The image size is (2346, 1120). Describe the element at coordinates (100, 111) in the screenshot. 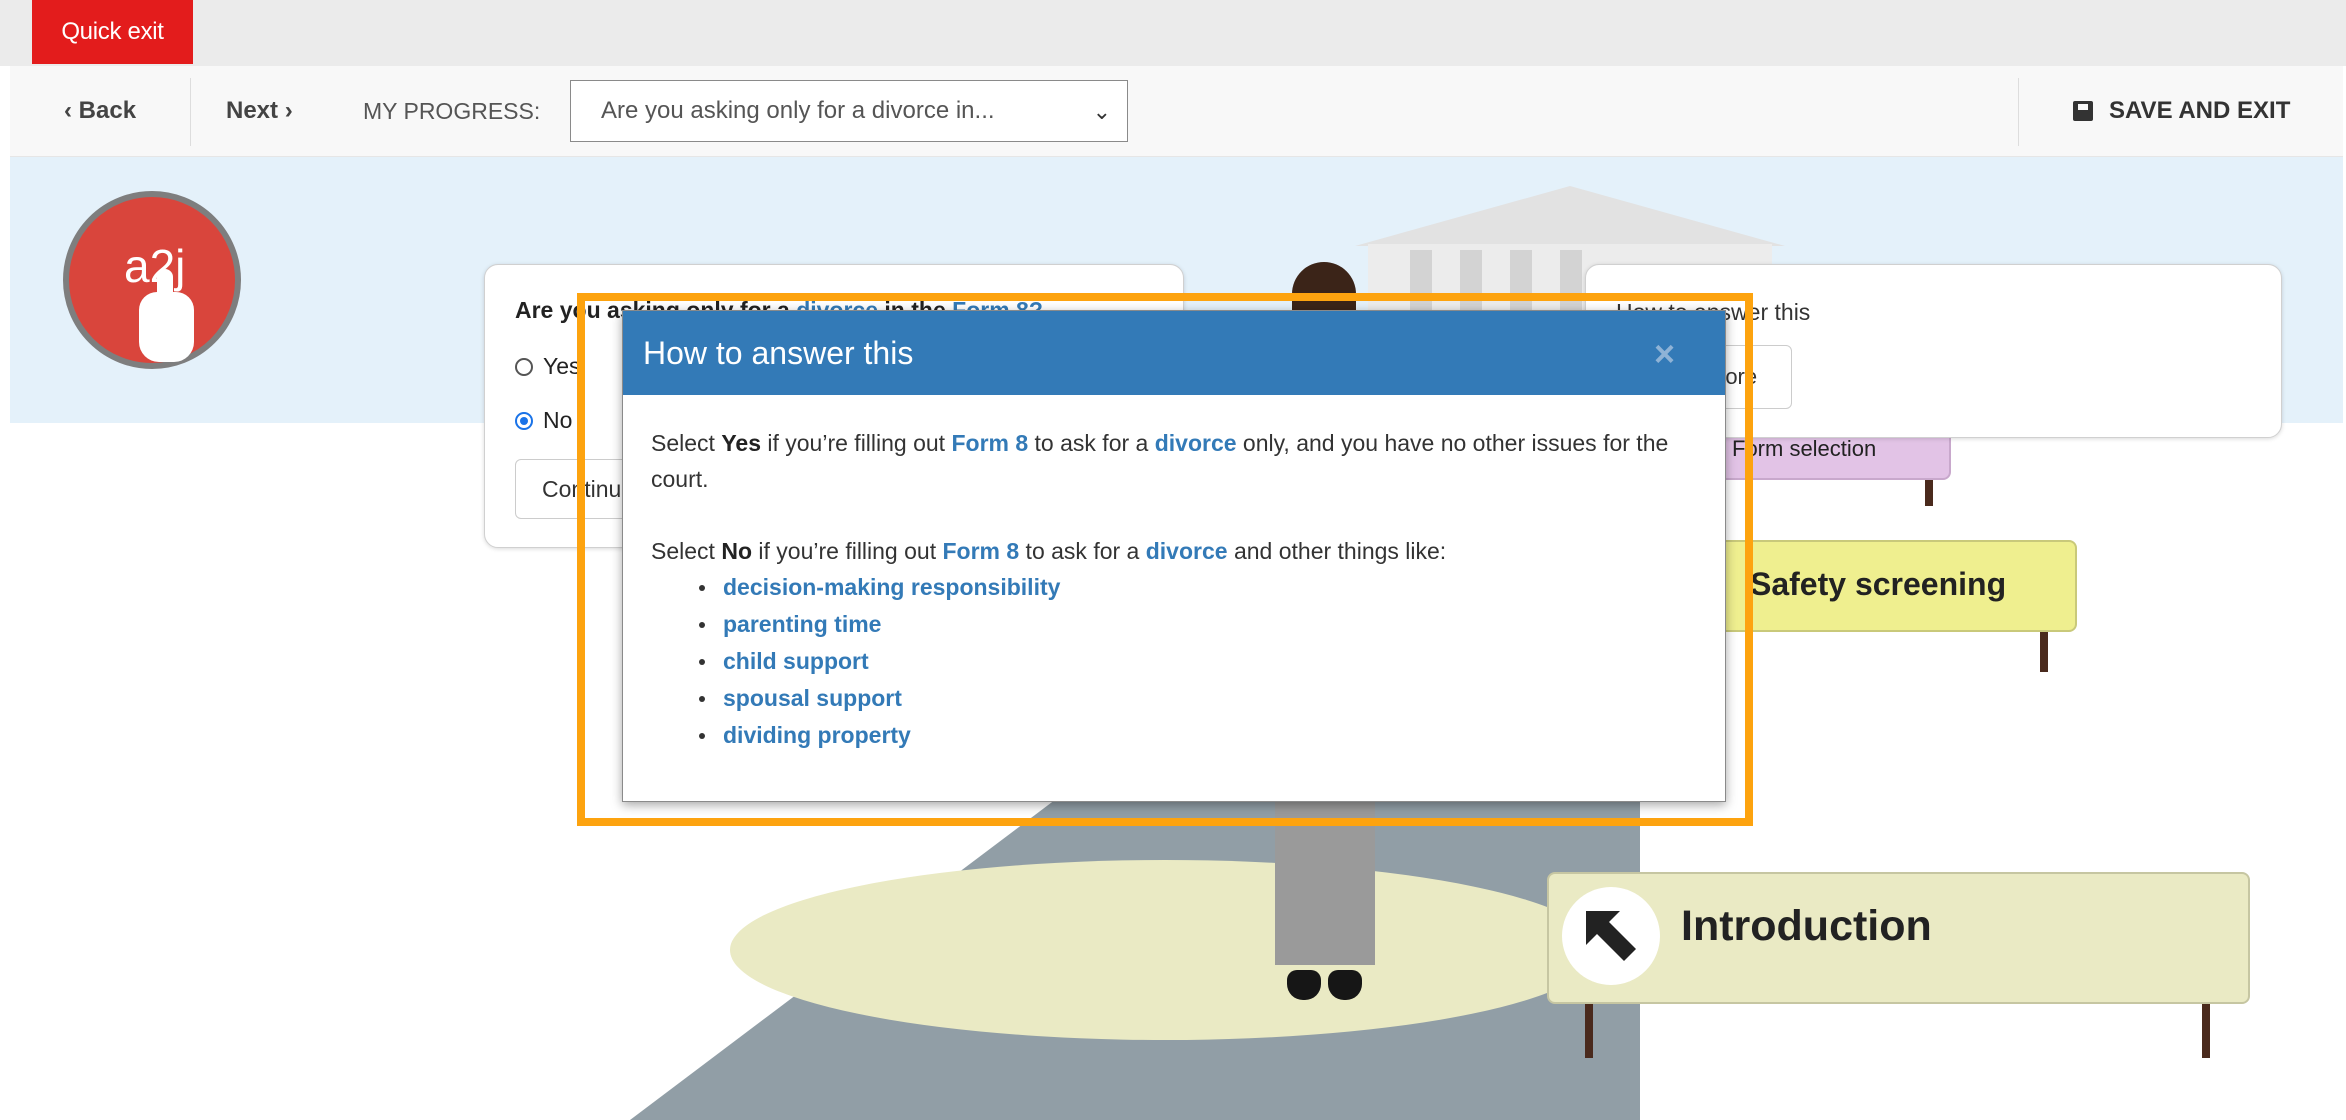

I see `back-button: ‹ Back` at that location.